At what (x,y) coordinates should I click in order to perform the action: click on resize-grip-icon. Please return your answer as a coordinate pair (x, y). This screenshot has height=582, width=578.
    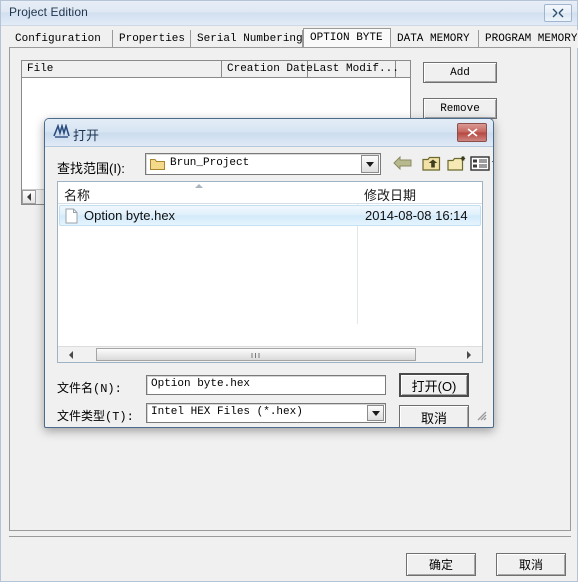
    Looking at the image, I should click on (481, 415).